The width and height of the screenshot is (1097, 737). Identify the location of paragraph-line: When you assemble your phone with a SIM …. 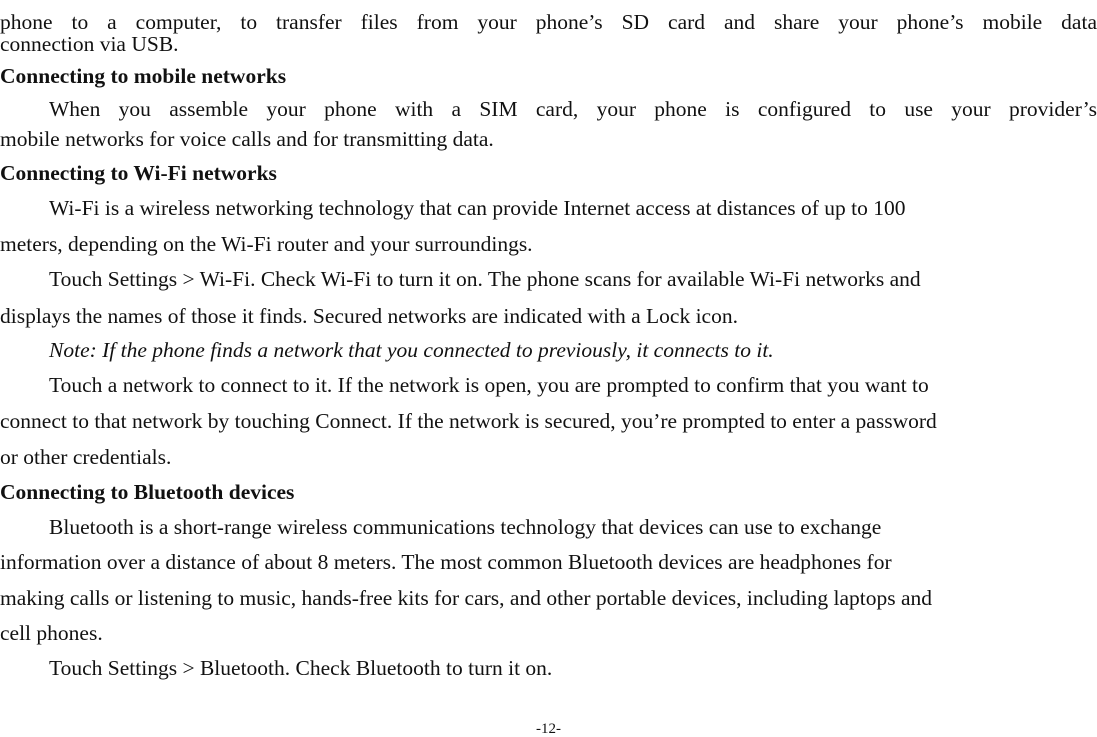
(573, 109).